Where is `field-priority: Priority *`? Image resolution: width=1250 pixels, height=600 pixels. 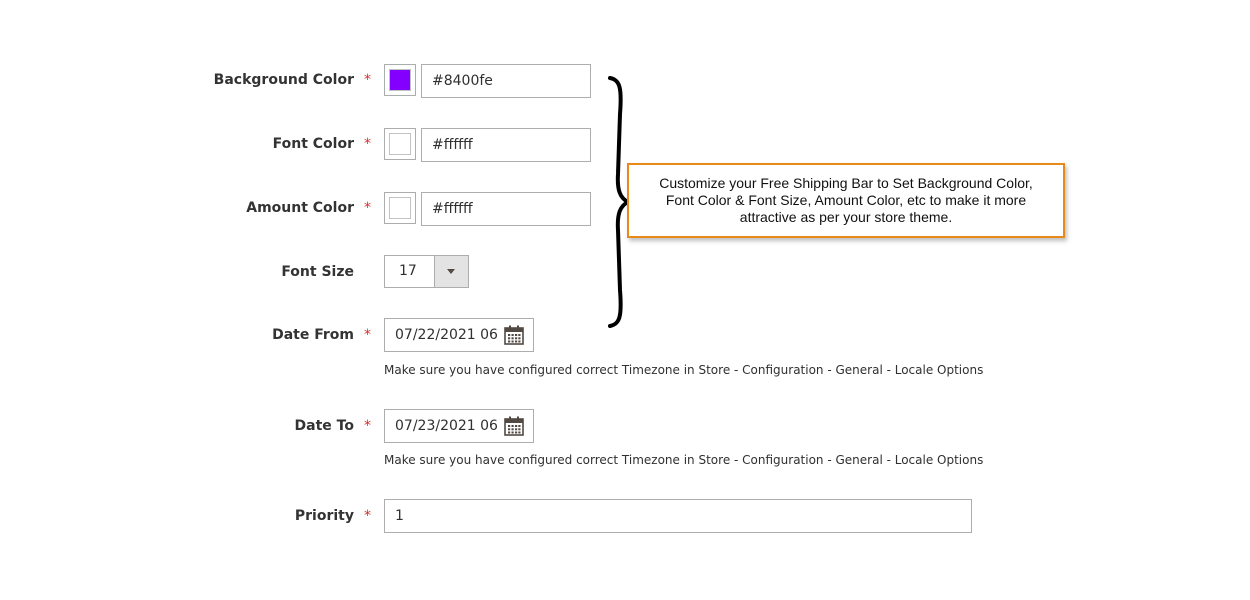
field-priority: Priority * is located at coordinates (625, 516).